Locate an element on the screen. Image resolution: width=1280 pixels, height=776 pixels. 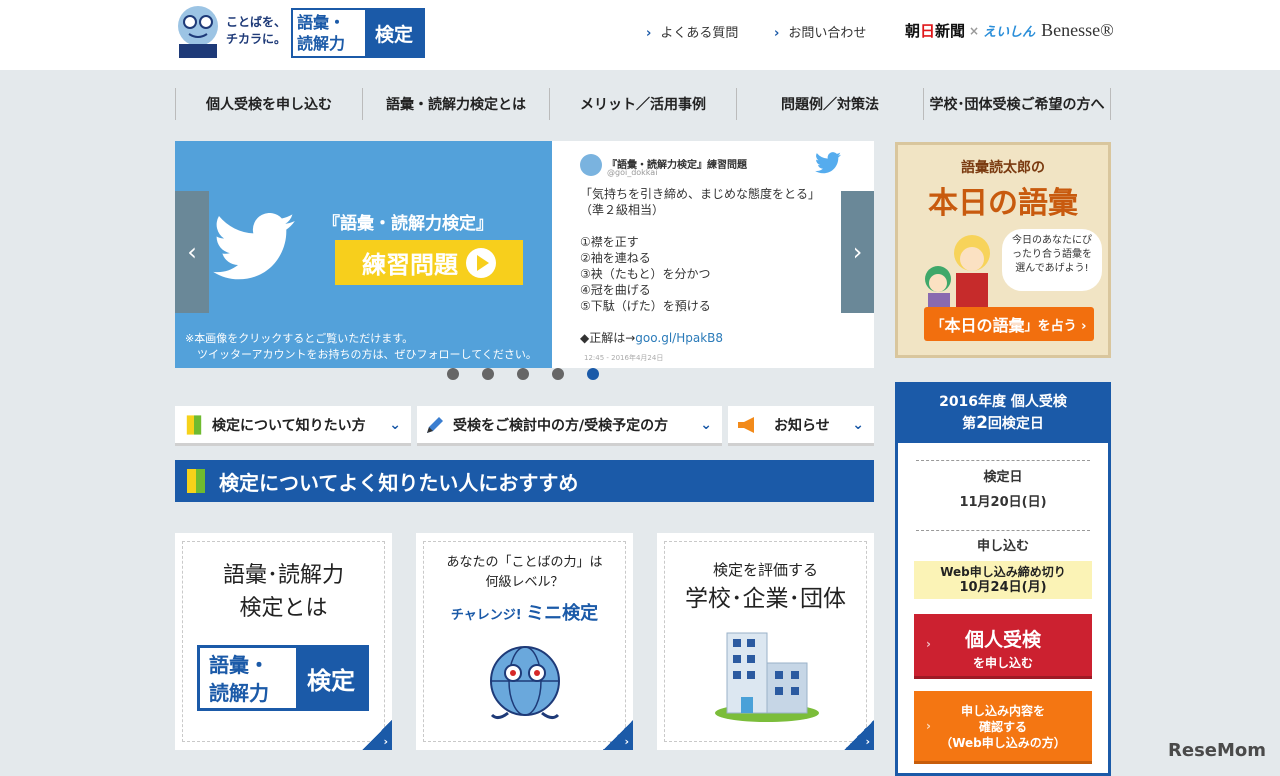
logo-tagline: ことばを、 チカラに。 is located at coordinates (256, 30).